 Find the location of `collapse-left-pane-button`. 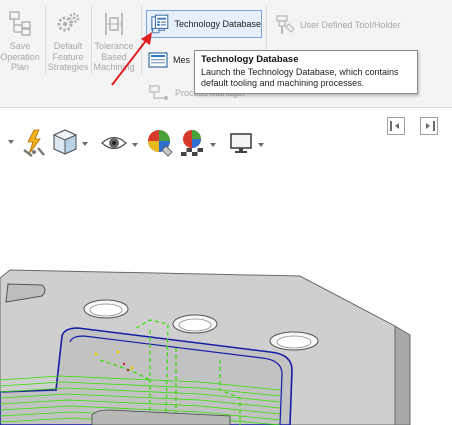

collapse-left-pane-button is located at coordinates (396, 126).